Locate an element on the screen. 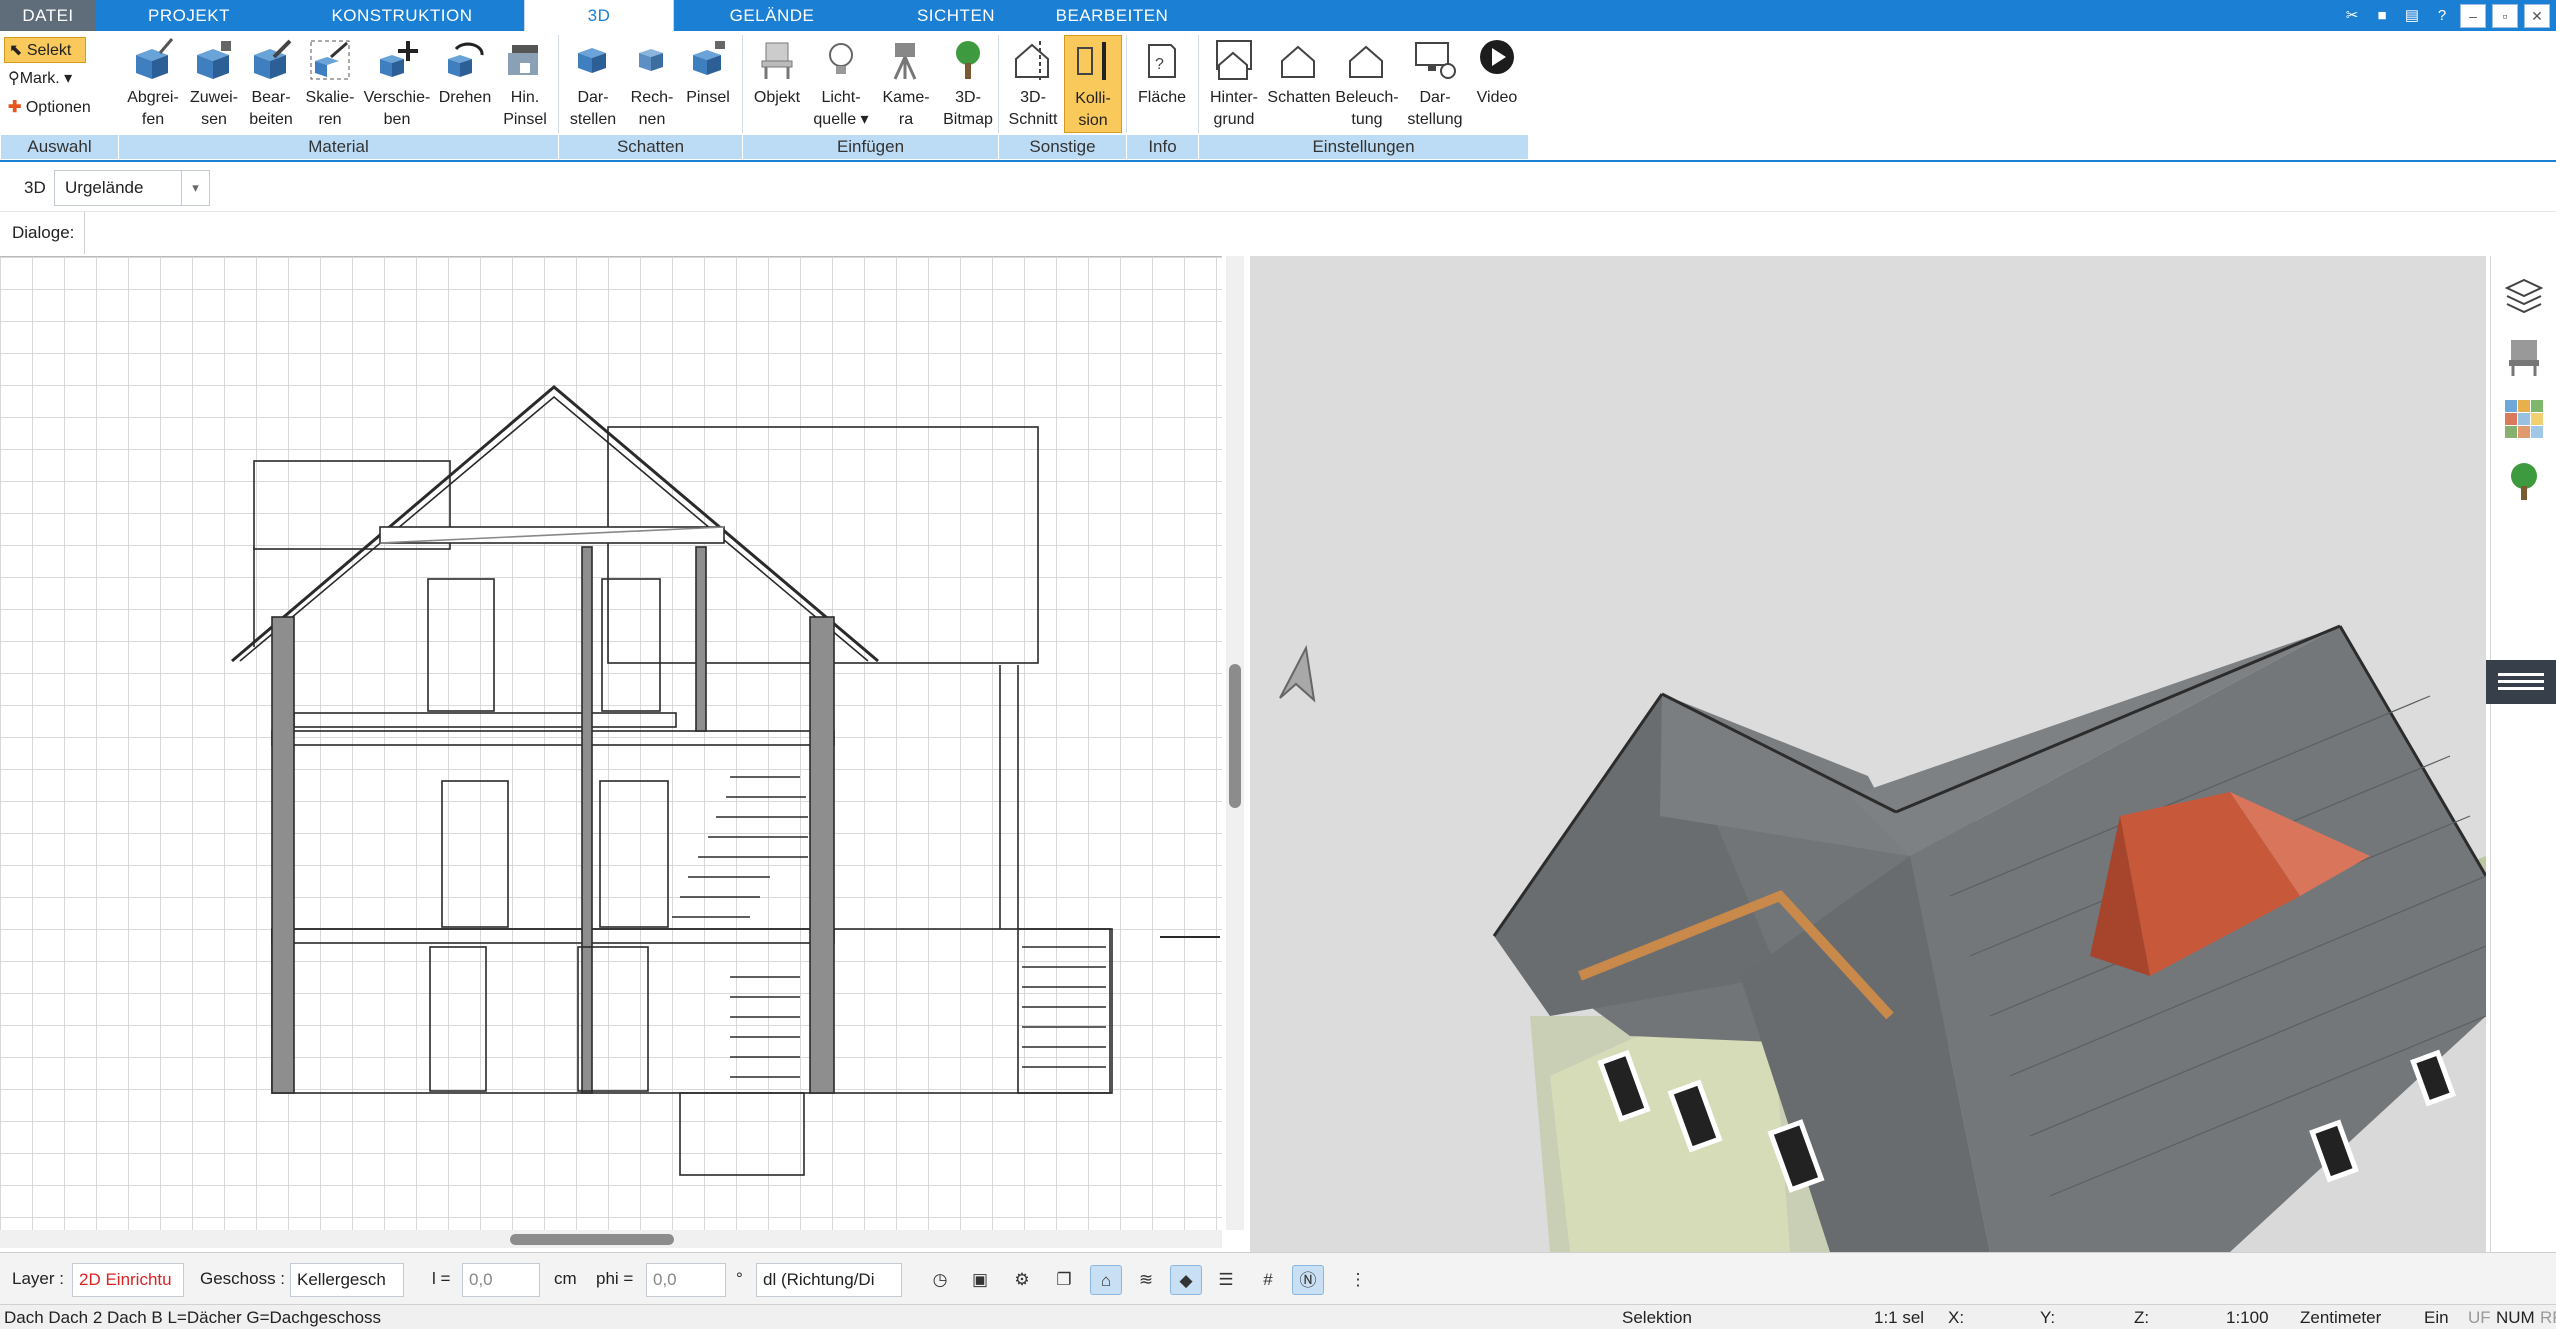 The height and width of the screenshot is (1329, 2556). tools-icon: ✂ is located at coordinates (2352, 16).